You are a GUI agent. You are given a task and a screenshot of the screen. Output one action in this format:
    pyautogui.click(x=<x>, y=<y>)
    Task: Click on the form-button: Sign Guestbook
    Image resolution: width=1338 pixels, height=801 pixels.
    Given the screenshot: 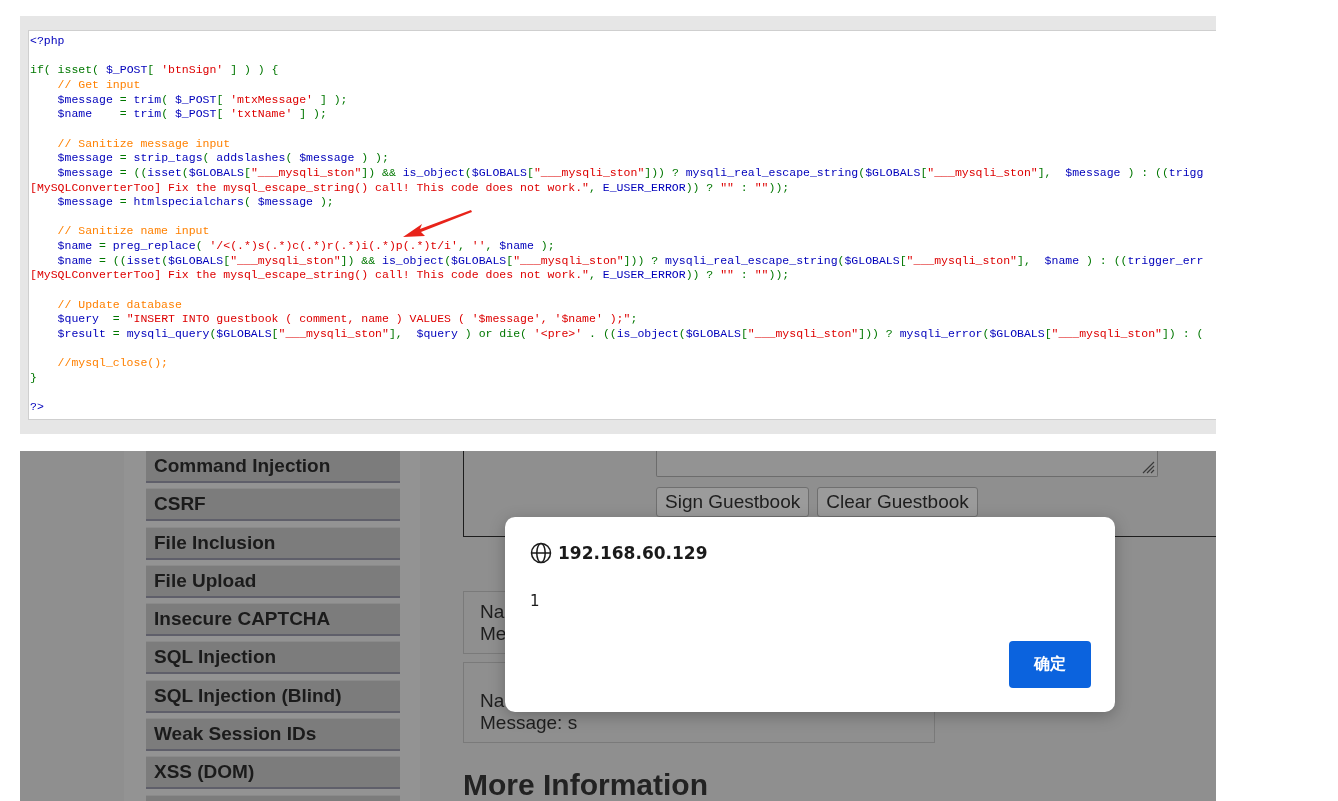 What is the action you would take?
    pyautogui.click(x=733, y=502)
    